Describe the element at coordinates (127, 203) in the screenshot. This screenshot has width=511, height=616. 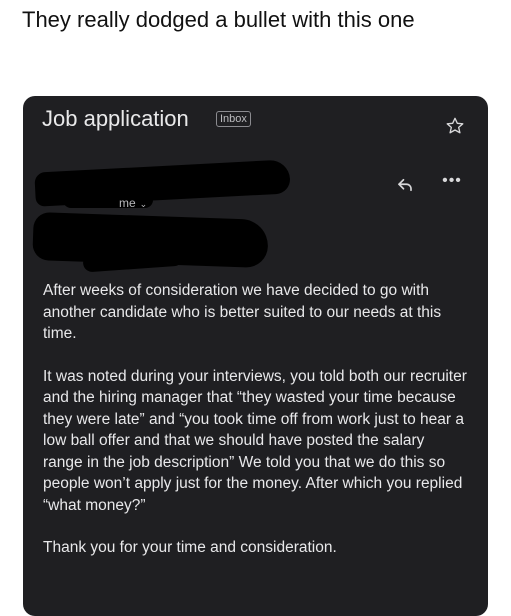
I see `recipient-label: me` at that location.